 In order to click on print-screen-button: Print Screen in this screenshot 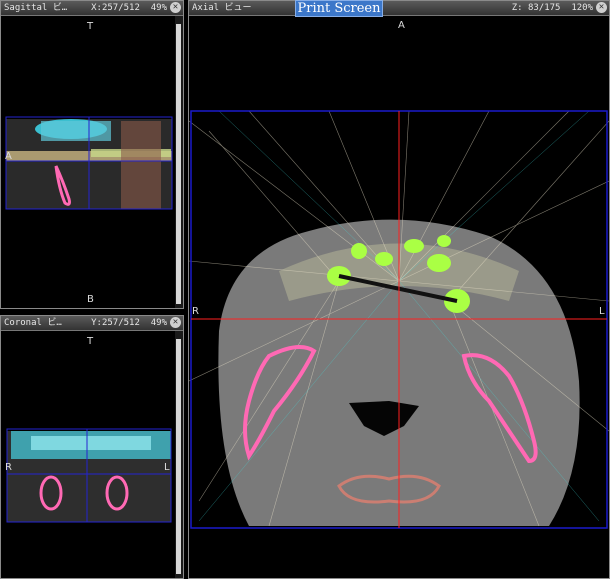, I will do `click(339, 8)`.